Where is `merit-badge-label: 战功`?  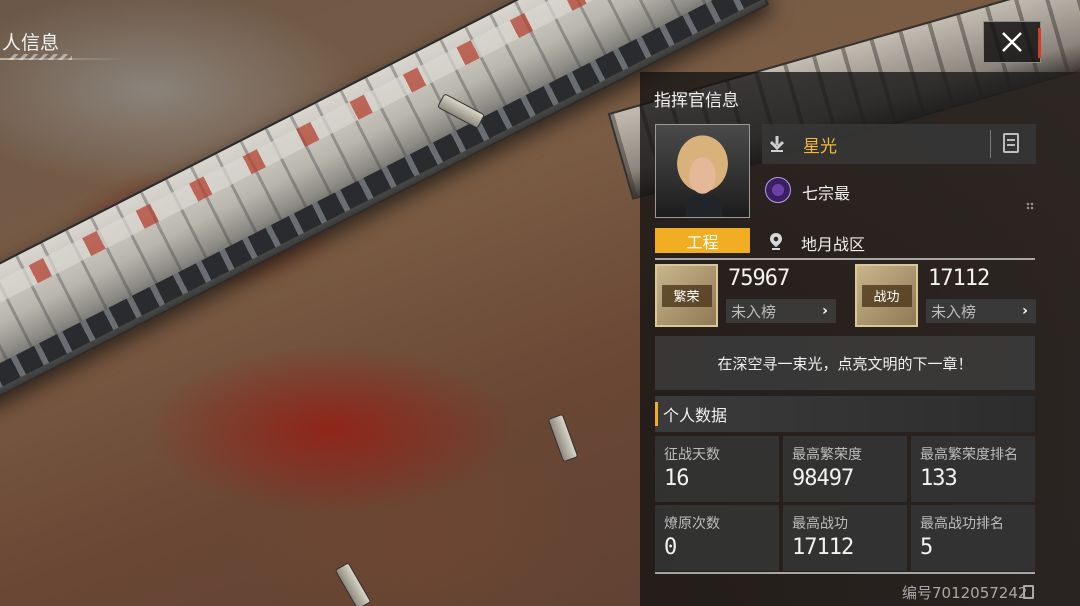
merit-badge-label: 战功 is located at coordinates (886, 295).